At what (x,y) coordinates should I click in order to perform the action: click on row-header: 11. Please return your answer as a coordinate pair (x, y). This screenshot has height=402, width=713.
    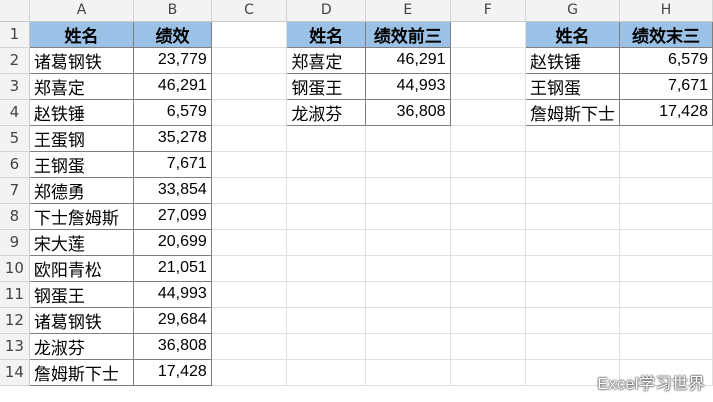
    Looking at the image, I should click on (15, 294).